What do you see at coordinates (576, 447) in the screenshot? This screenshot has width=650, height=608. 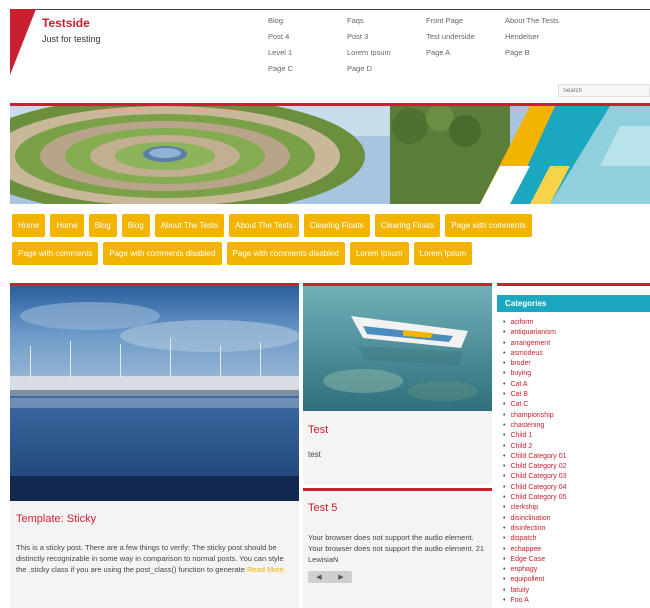 I see `category-item: • Child 2` at bounding box center [576, 447].